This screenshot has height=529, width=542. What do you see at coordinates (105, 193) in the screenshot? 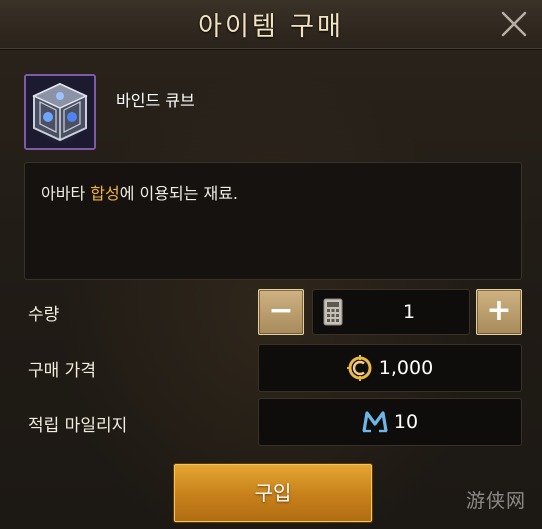
I see `description-highlight: 합성` at bounding box center [105, 193].